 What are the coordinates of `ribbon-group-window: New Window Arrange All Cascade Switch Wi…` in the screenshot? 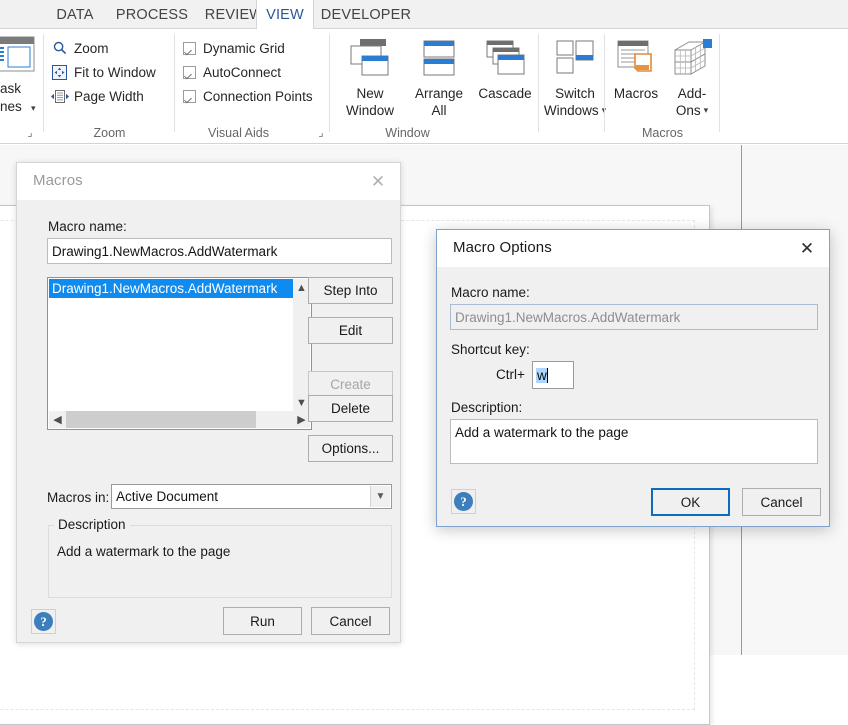 It's located at (468, 86).